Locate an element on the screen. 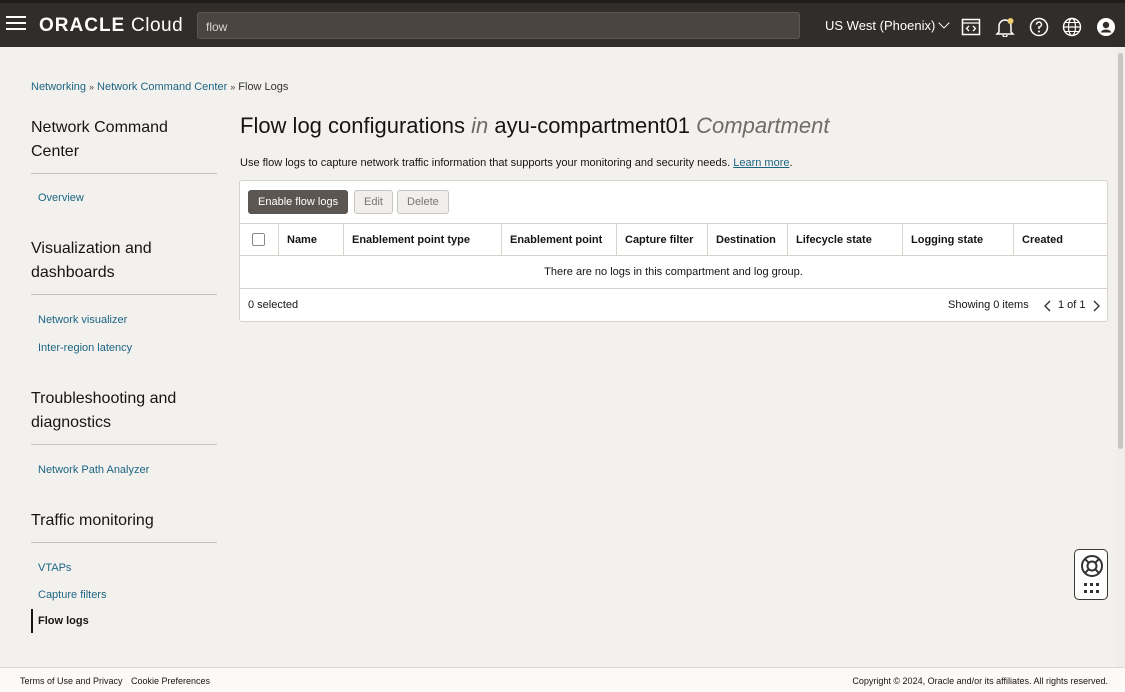  search-input: flow is located at coordinates (498, 25).